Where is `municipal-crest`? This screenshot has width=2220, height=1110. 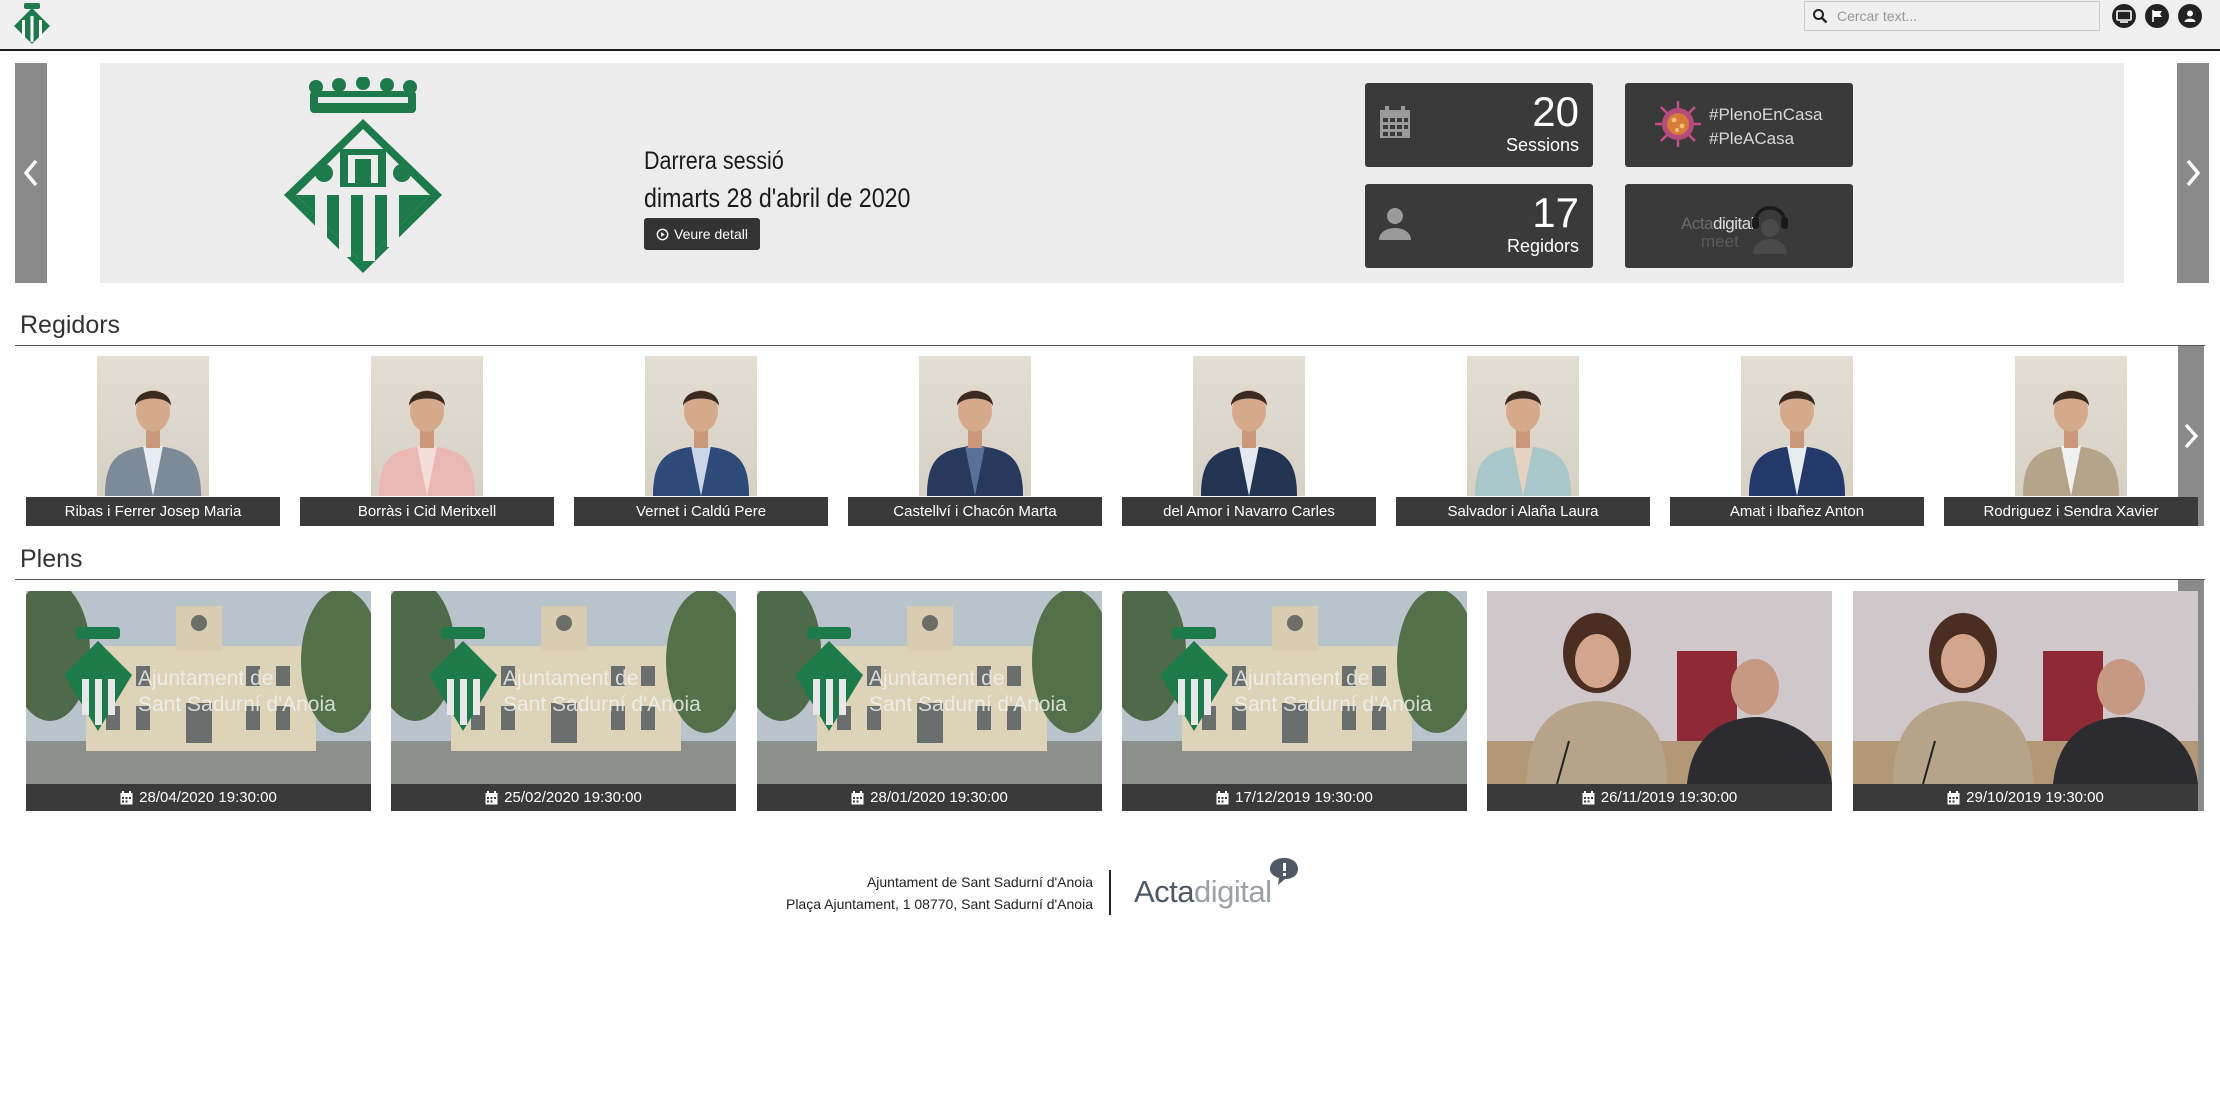 municipal-crest is located at coordinates (363, 175).